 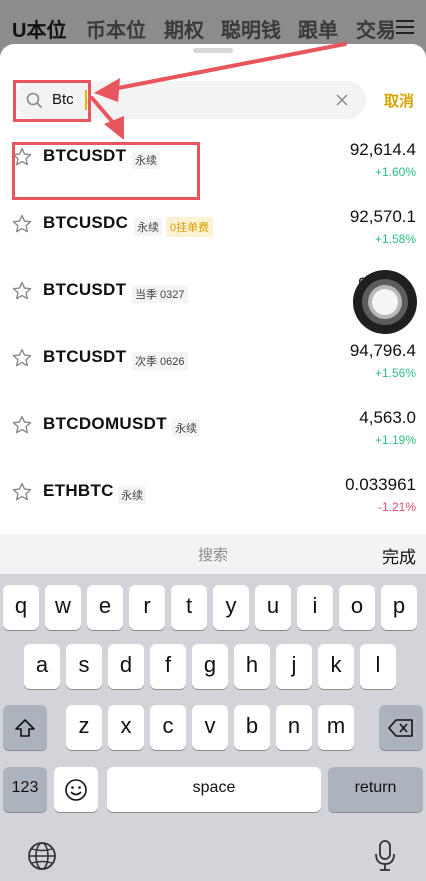 What do you see at coordinates (160, 294) in the screenshot?
I see `contract-type-tag: 当季 0327` at bounding box center [160, 294].